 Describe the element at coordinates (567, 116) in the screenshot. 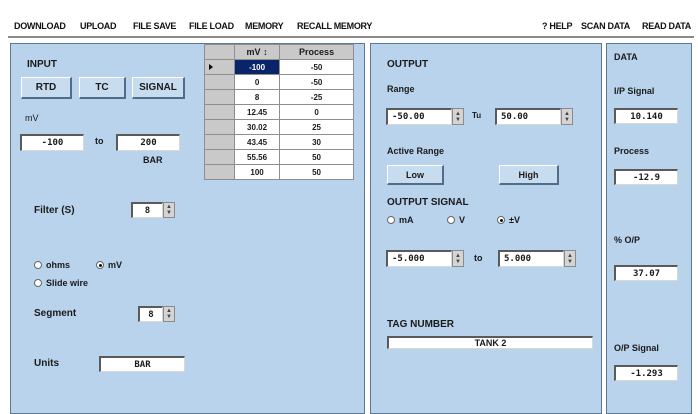

I see `output-range-high-stepper: ▲ ▼` at that location.